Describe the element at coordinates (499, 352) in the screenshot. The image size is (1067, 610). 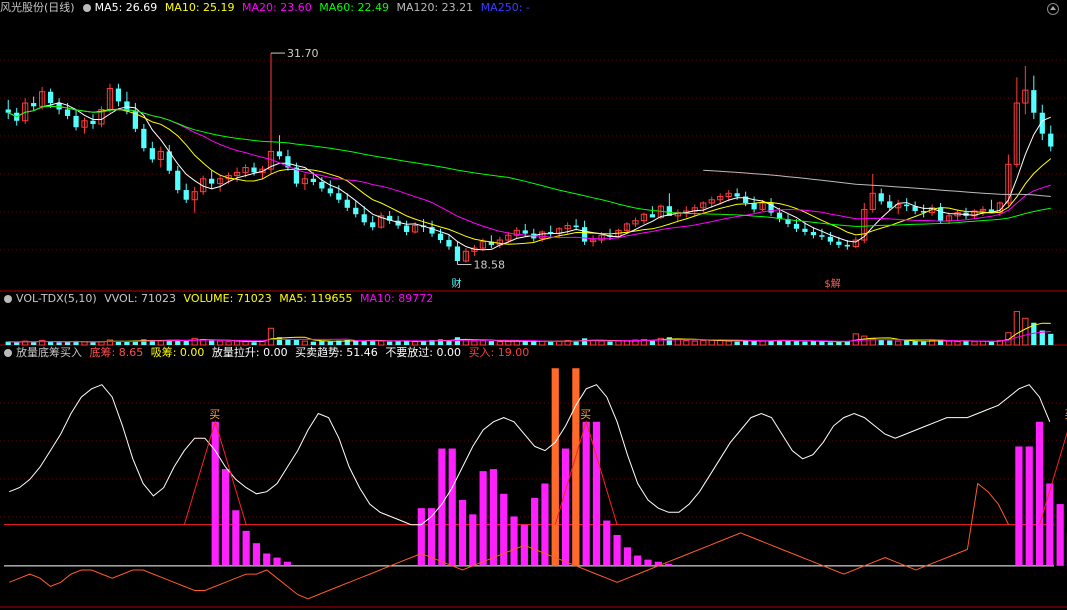
I see `mairu-label: 买入: 19.00` at that location.